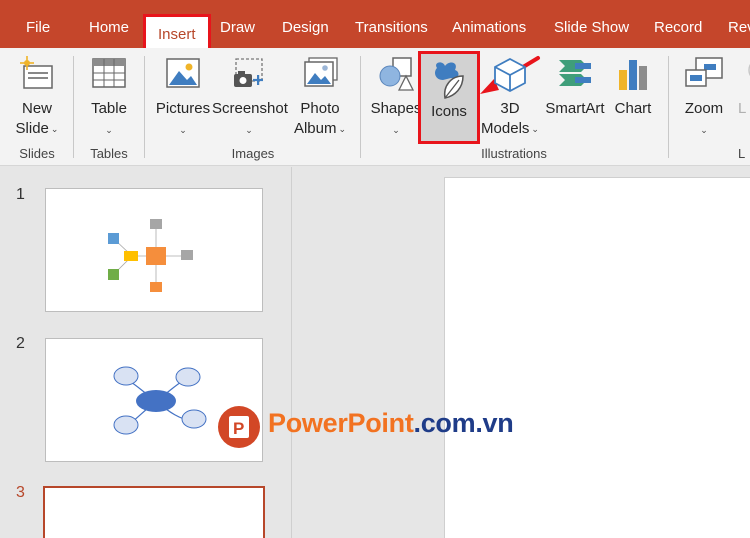 This screenshot has width=750, height=538. I want to click on icons-button: Icons, so click(449, 97).